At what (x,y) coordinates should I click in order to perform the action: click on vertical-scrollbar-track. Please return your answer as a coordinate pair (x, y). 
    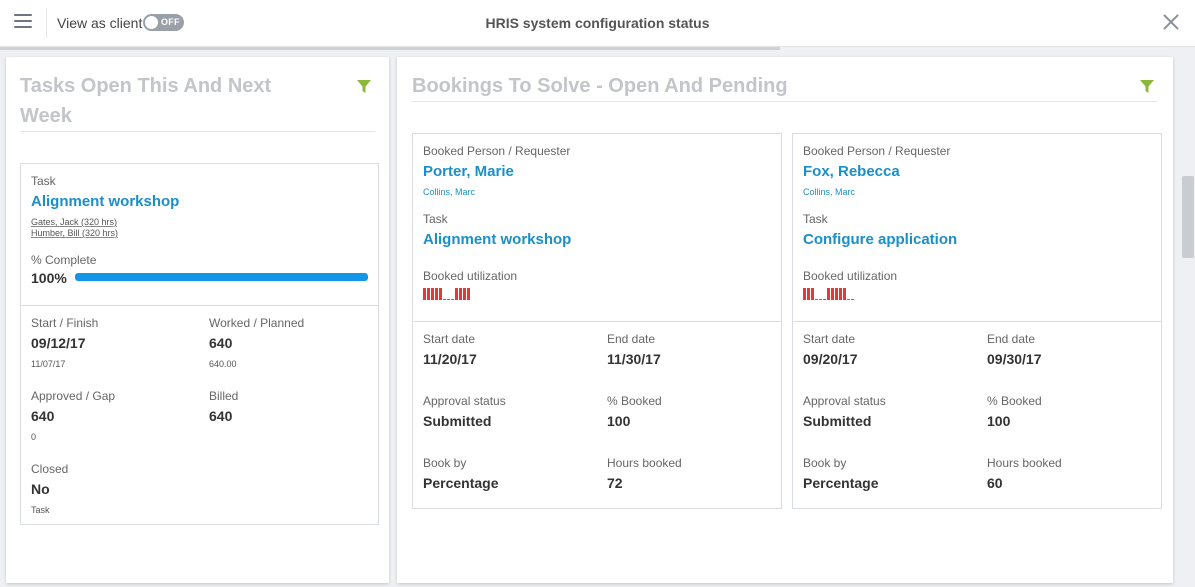
    Looking at the image, I should click on (1188, 317).